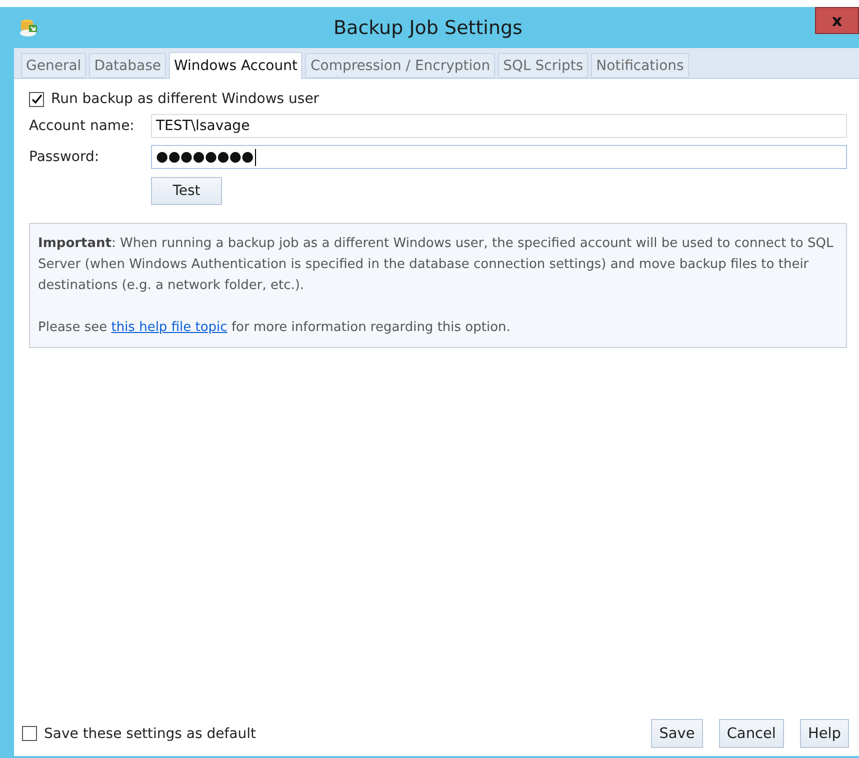 The image size is (859, 758). What do you see at coordinates (428, 27) in the screenshot?
I see `window-title: Backup Job Settings` at bounding box center [428, 27].